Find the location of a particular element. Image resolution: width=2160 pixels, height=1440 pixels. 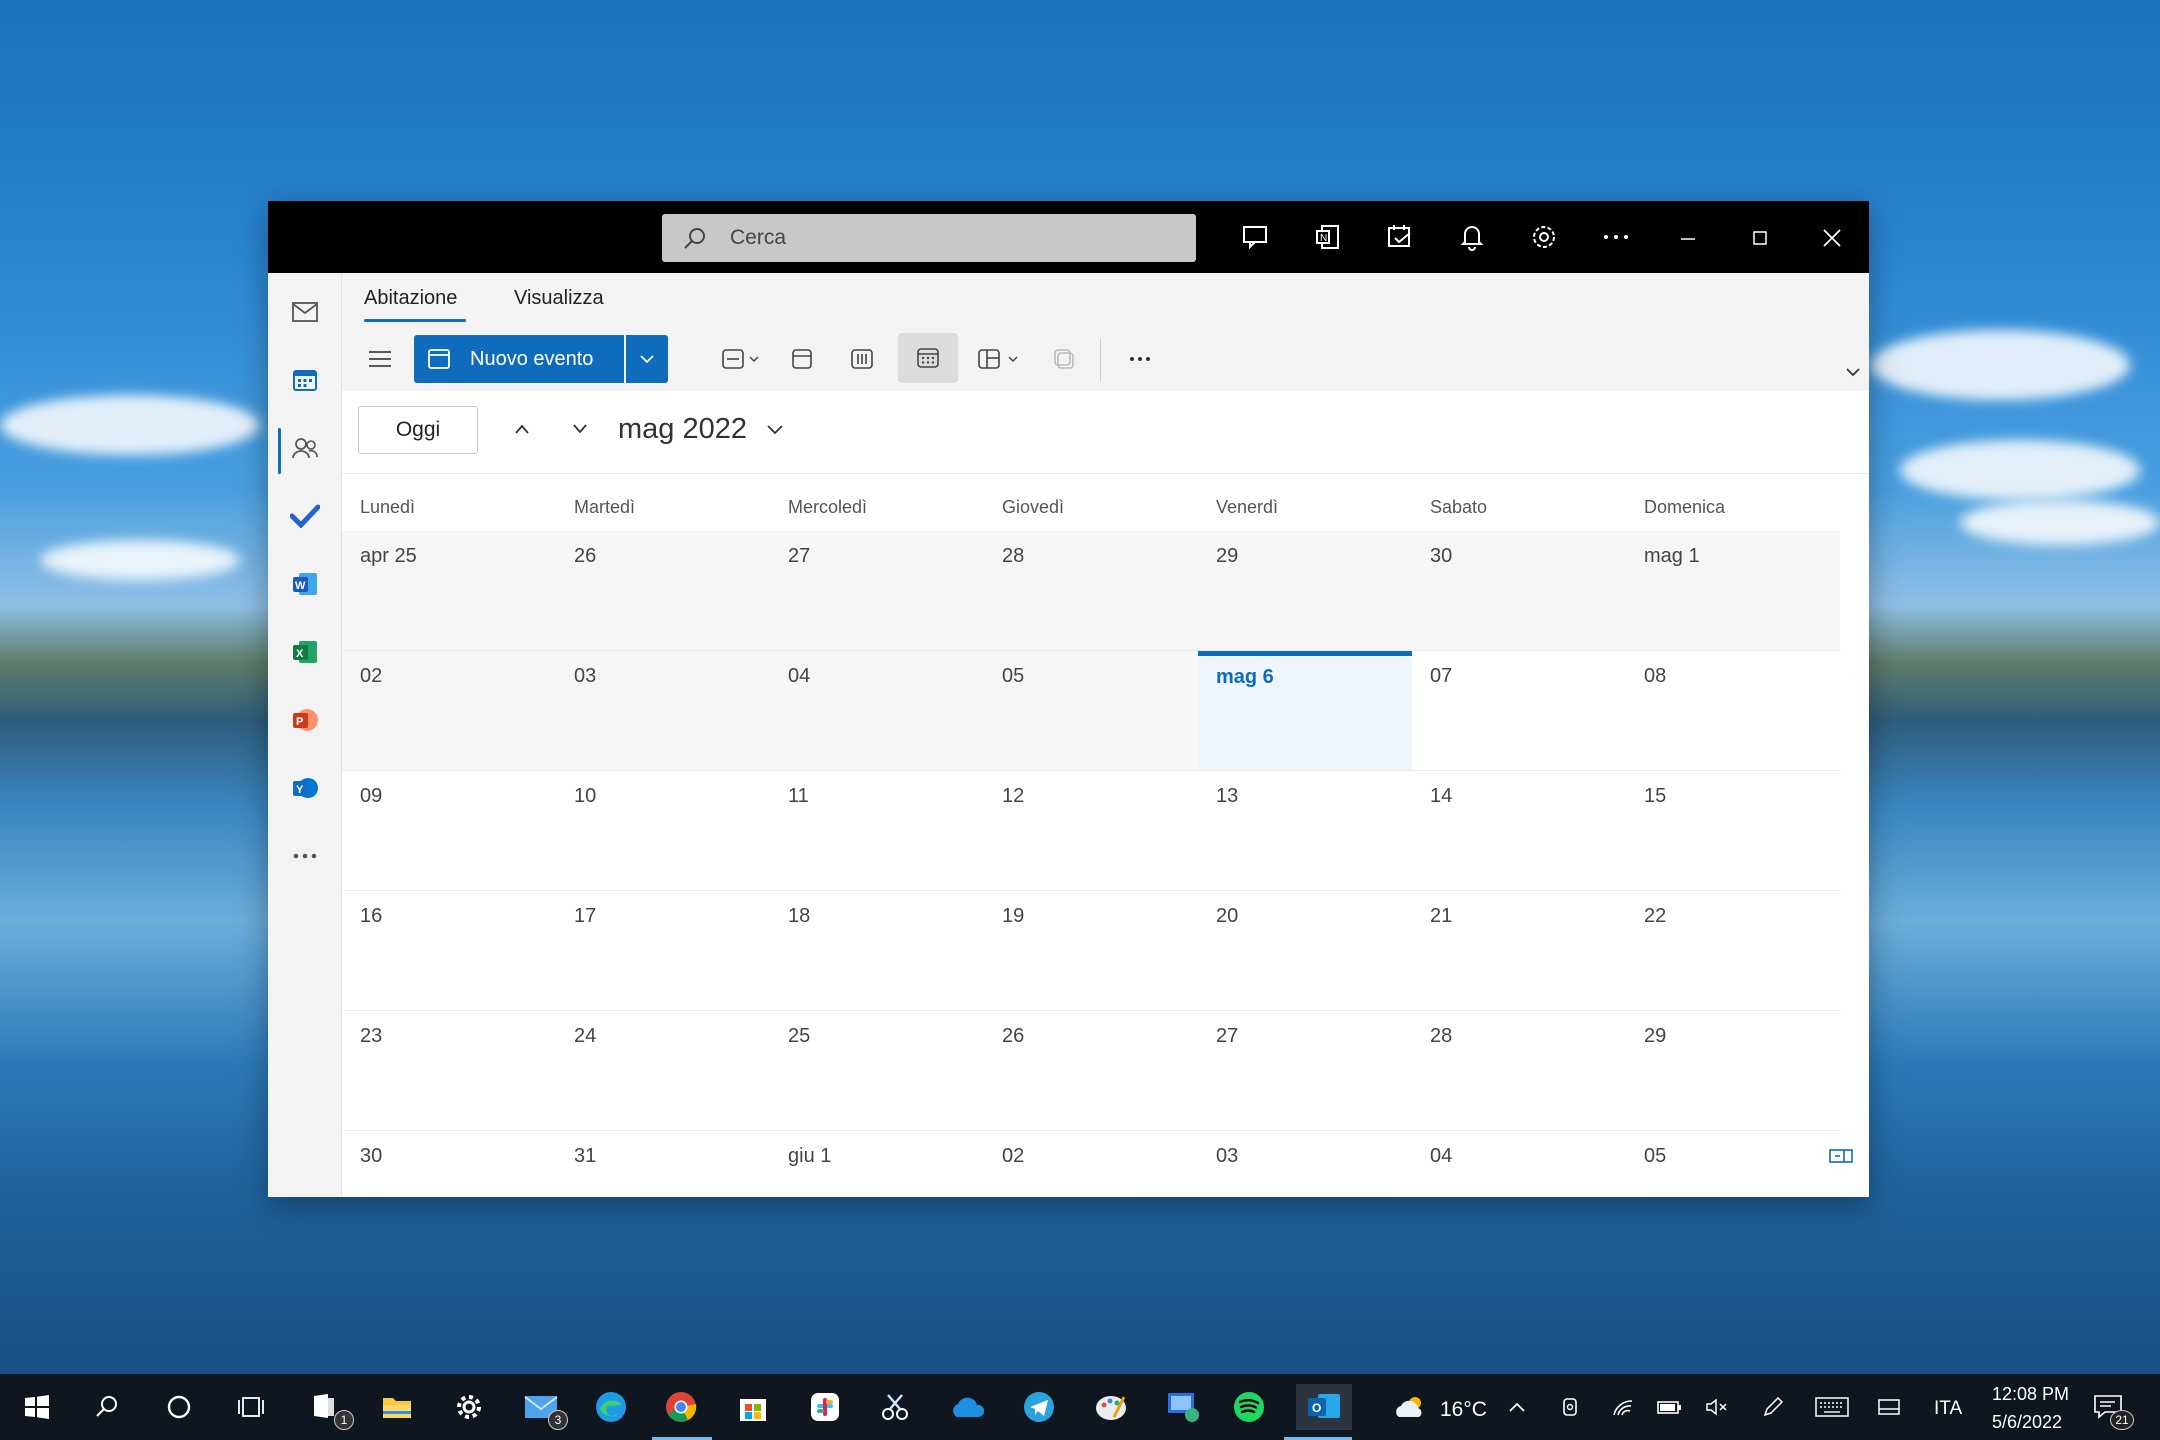

today-cell: mag 6 is located at coordinates (1305, 710).